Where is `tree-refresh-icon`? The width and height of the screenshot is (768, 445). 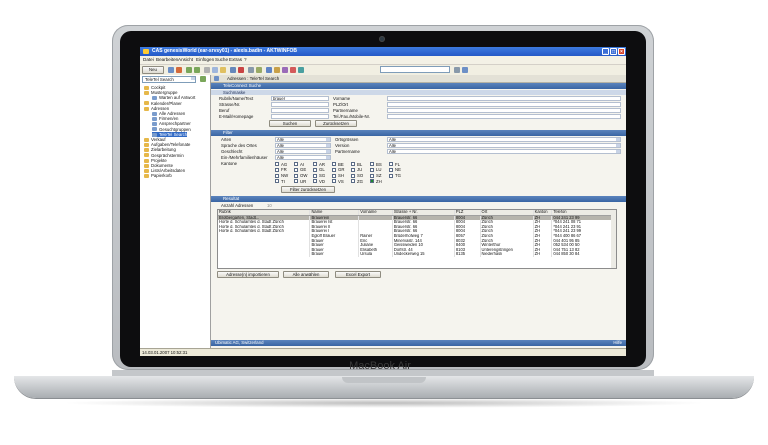
tree-refresh-icon is located at coordinates (203, 79).